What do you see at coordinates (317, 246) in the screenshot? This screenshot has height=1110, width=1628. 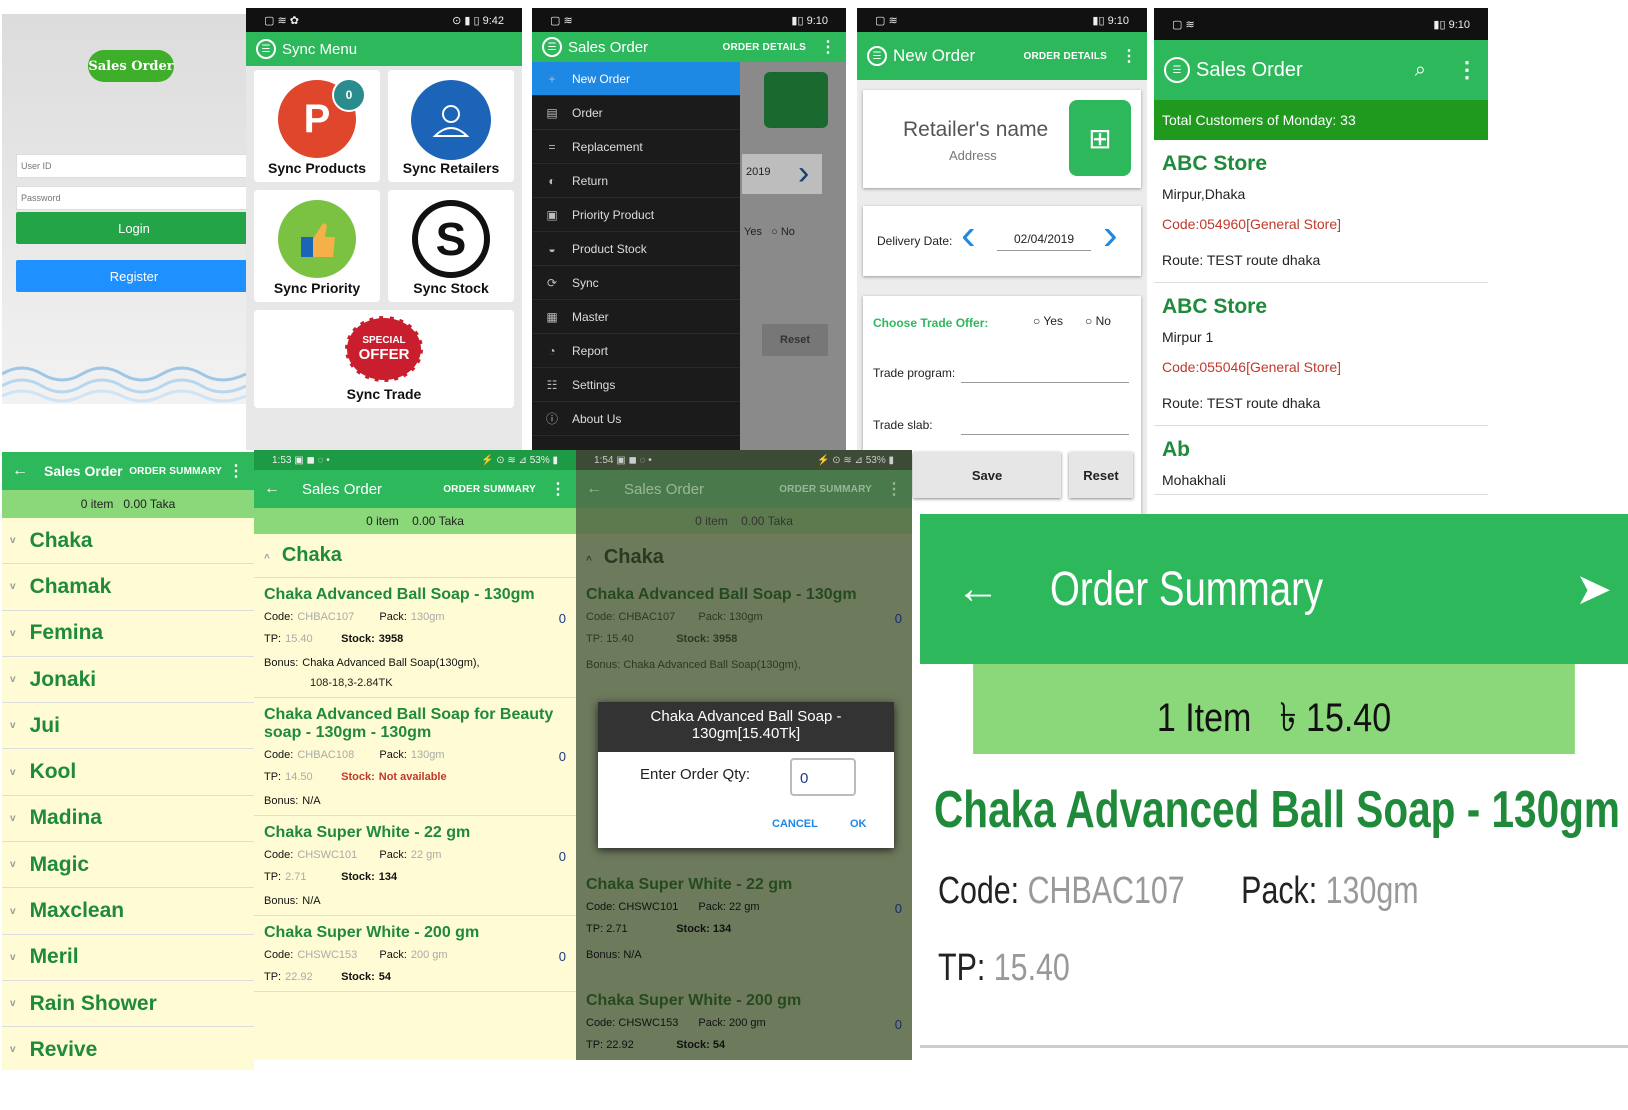 I see `sync-priority-card: Sync Priority` at bounding box center [317, 246].